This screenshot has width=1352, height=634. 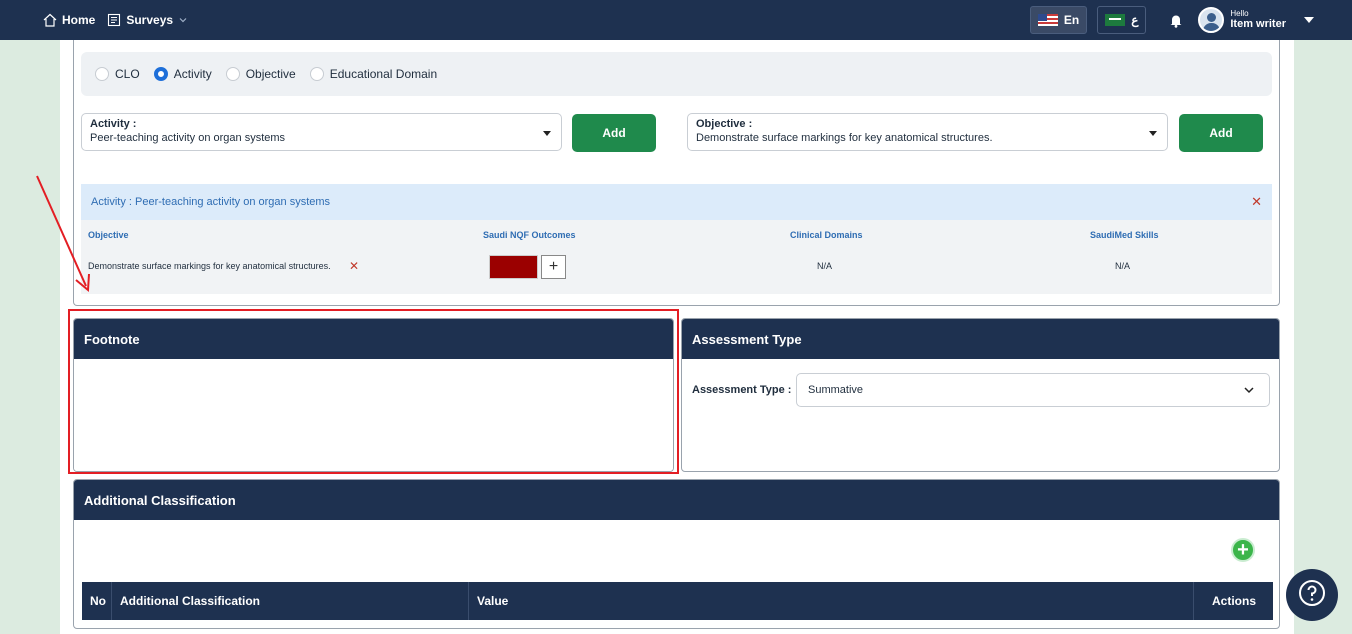 I want to click on user-menu: Hello Item writer, so click(x=1256, y=20).